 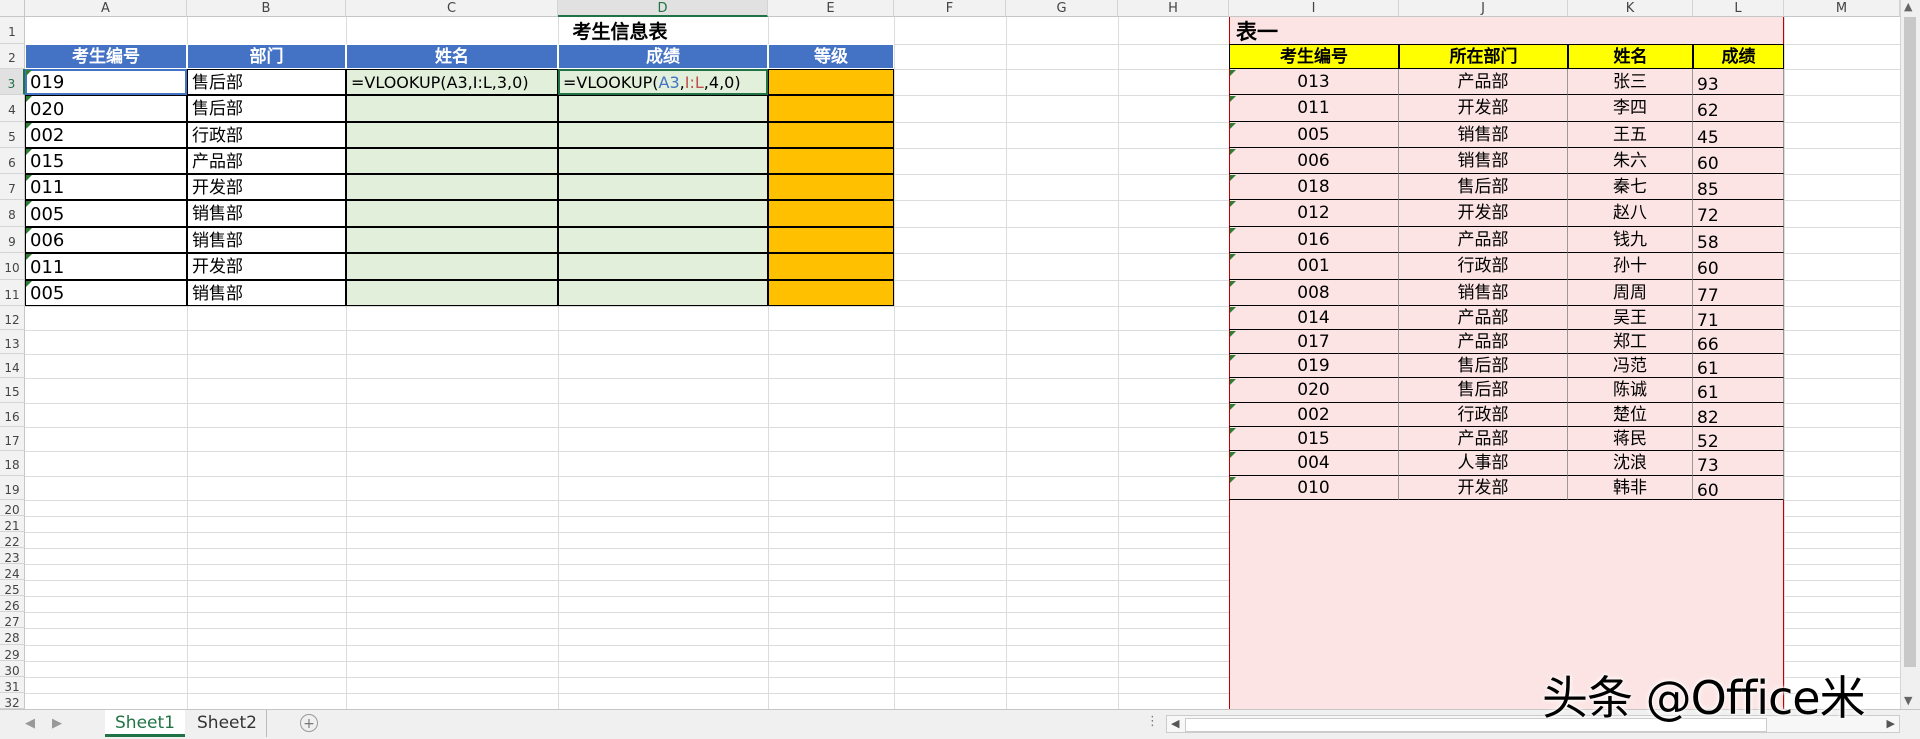 I want to click on right-id-cell: 017, so click(x=1314, y=342).